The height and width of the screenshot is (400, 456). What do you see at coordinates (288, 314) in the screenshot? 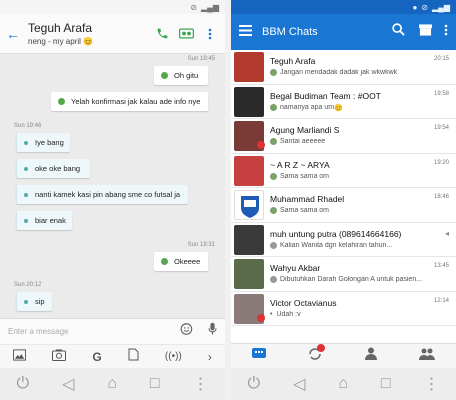
I see `chat-preview: Udah :v` at bounding box center [288, 314].